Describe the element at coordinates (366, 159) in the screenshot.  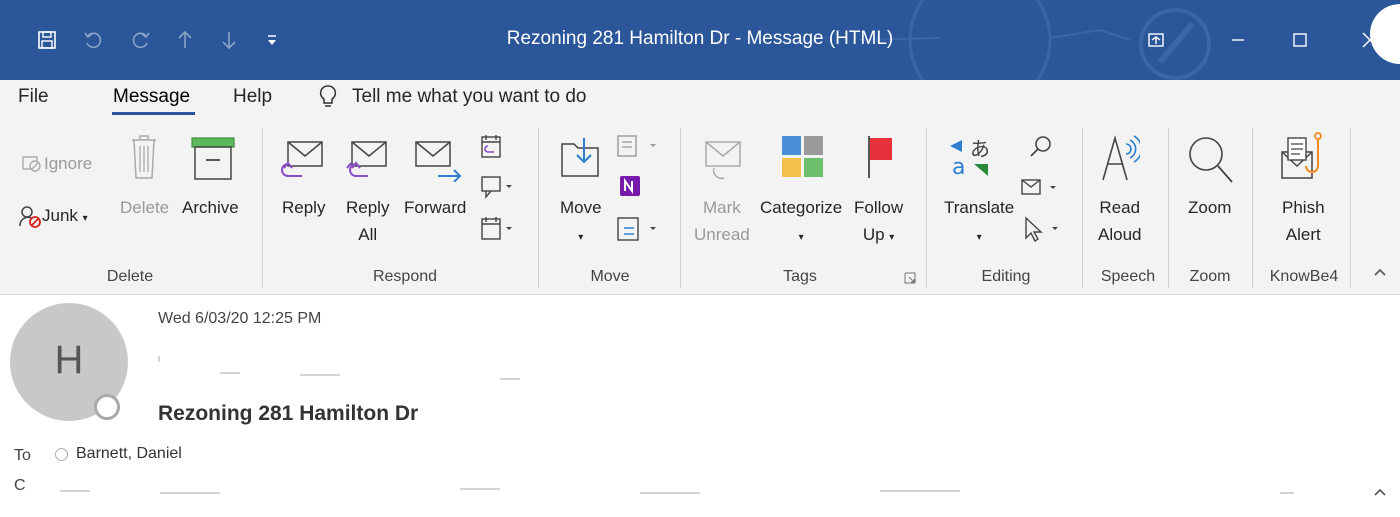
I see `reply-all-icon` at that location.